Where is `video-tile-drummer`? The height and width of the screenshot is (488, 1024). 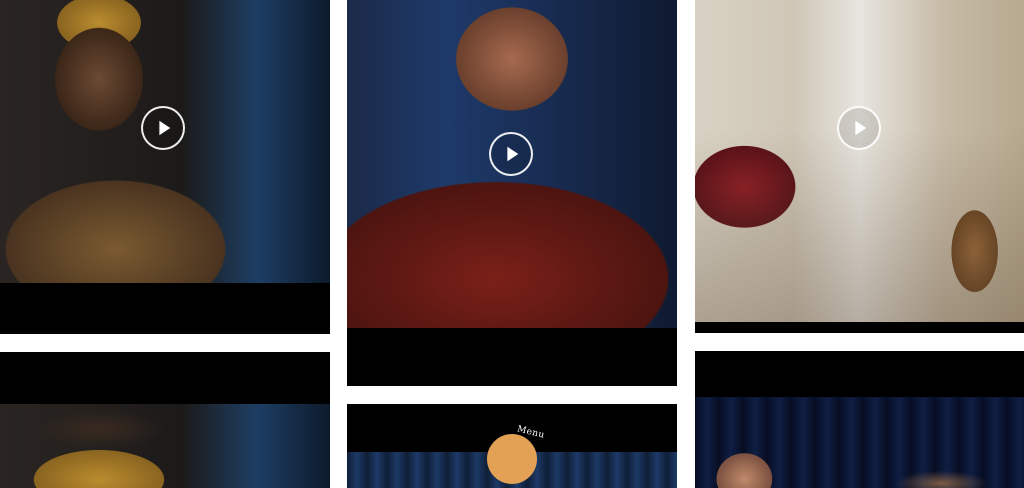 video-tile-drummer is located at coordinates (859, 419).